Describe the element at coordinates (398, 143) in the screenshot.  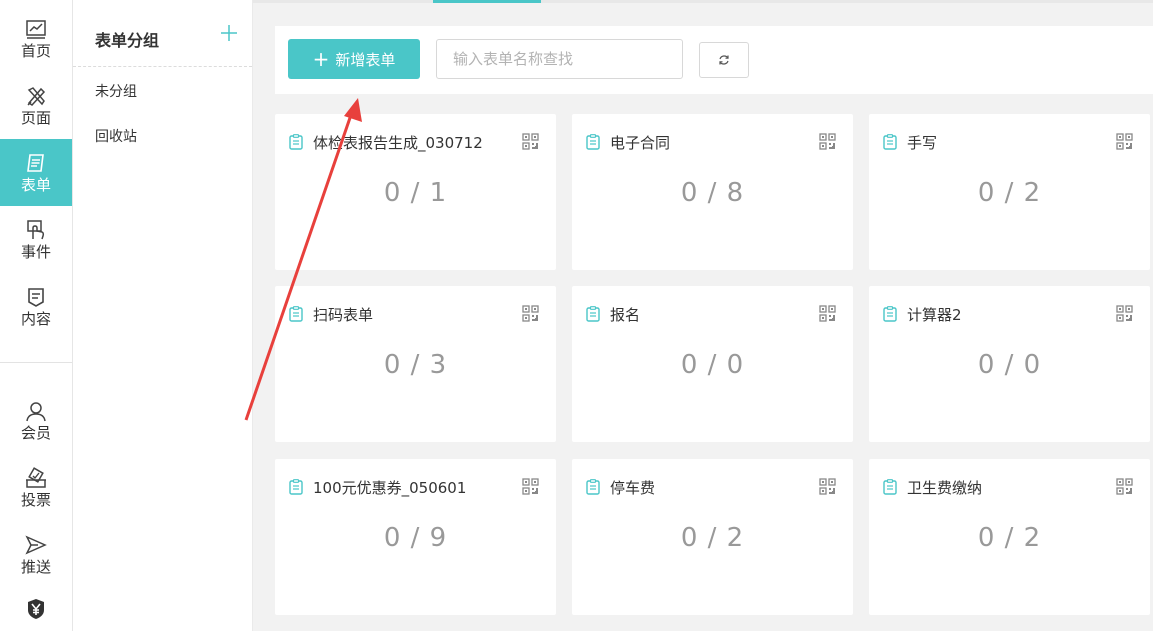
I see `form-card-title: 体检表报告生成_030712` at that location.